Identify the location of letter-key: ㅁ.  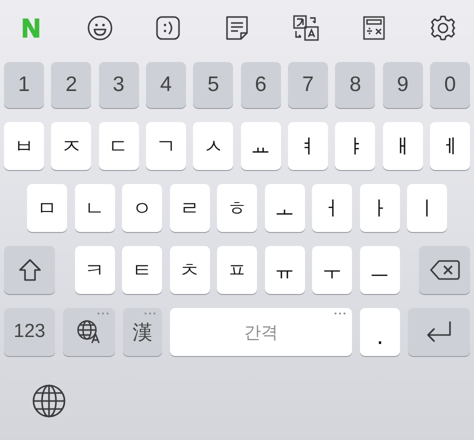
(47, 208).